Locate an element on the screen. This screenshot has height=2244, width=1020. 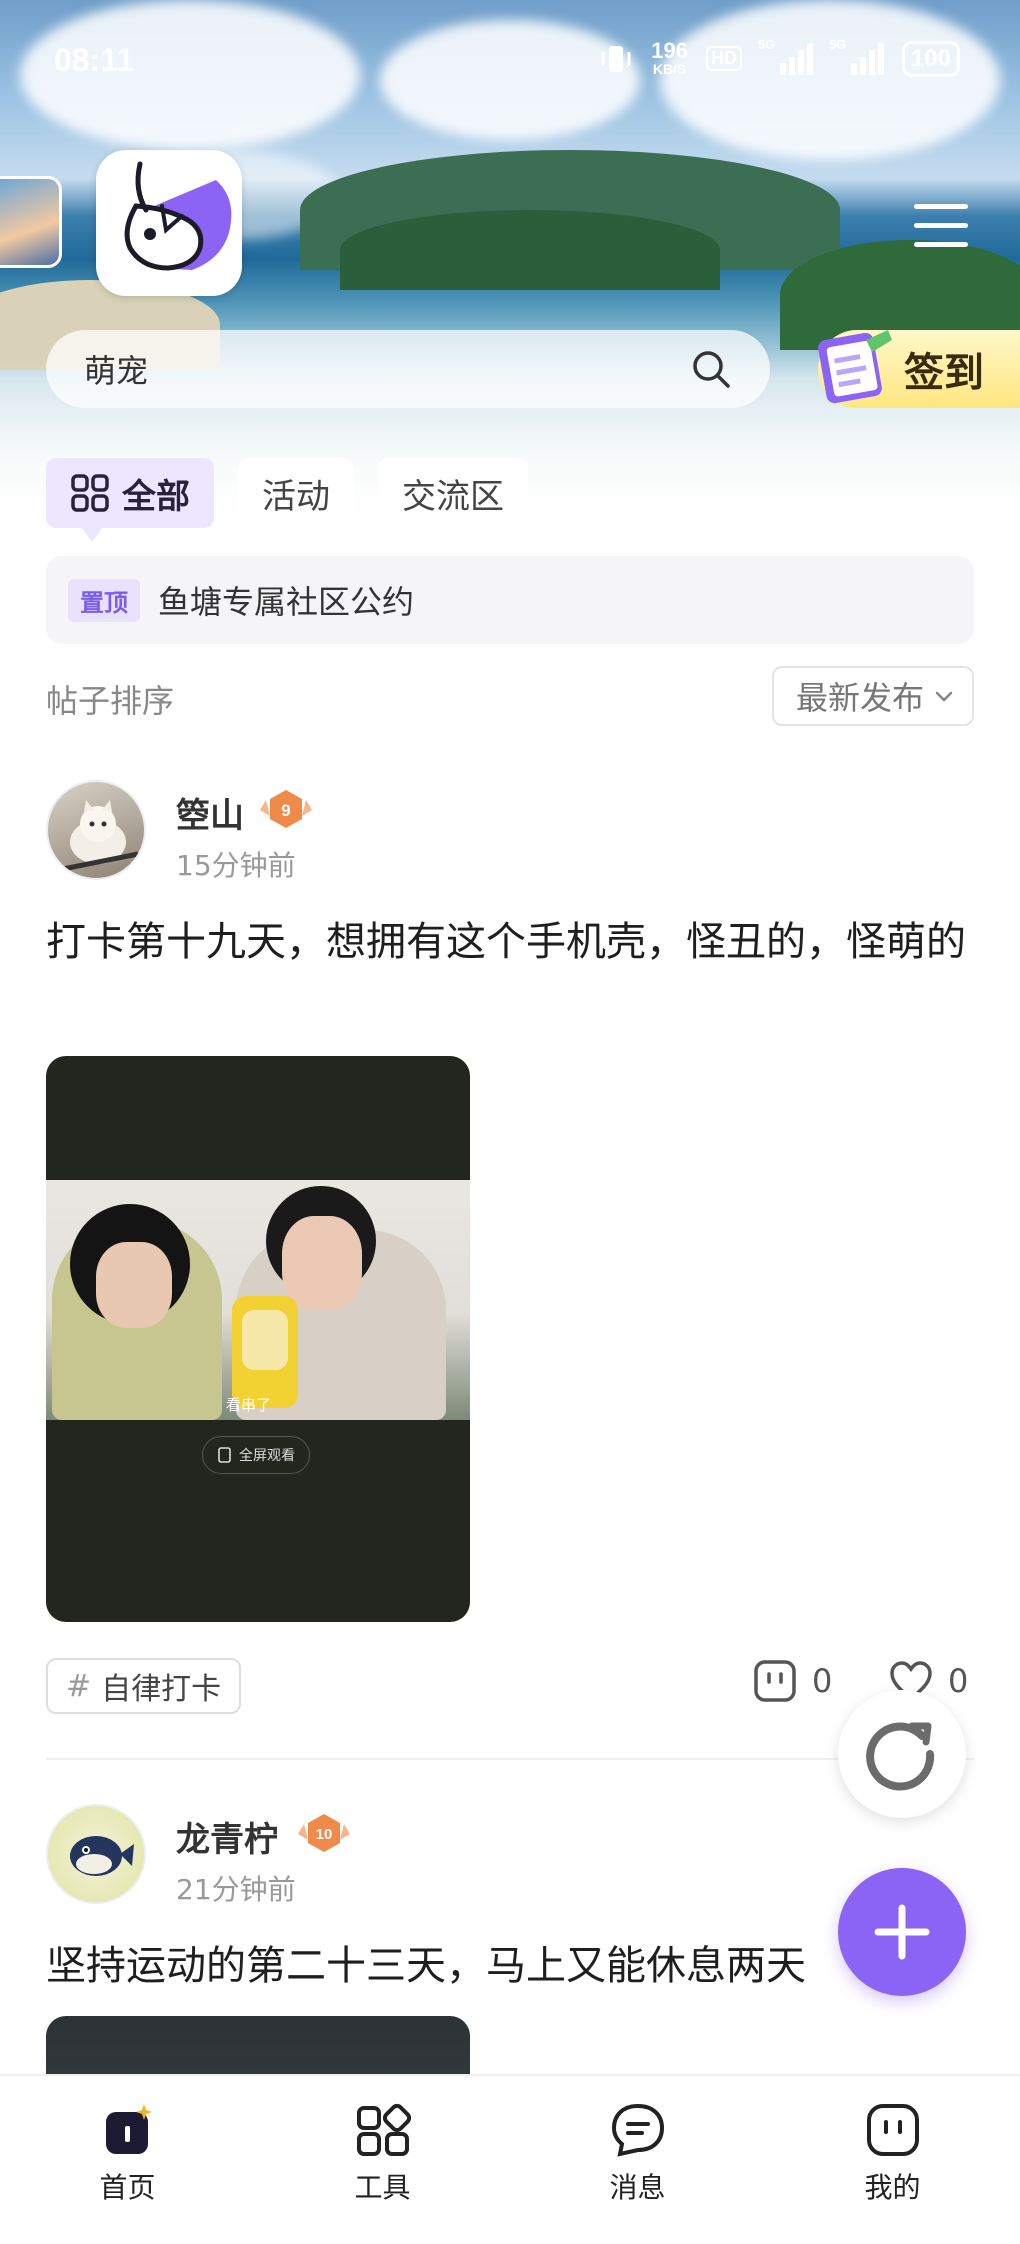
hd-badge: HD is located at coordinates (723, 58).